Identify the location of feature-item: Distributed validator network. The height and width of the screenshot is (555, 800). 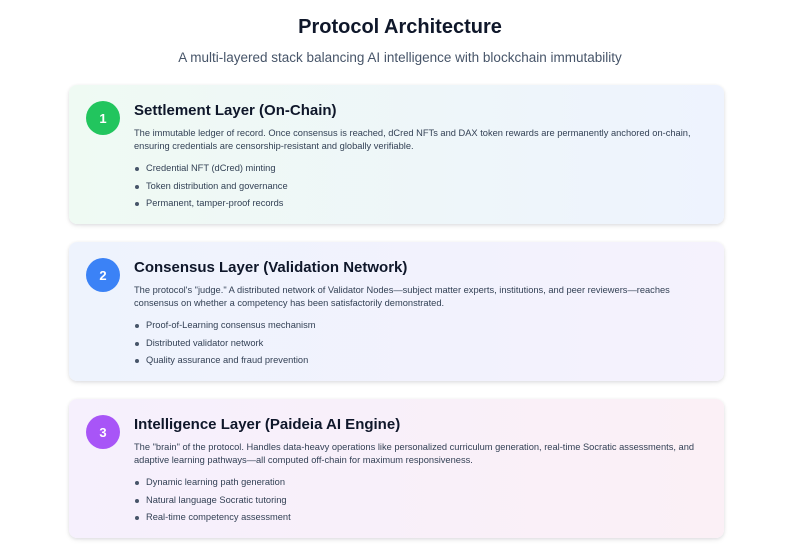
(421, 344).